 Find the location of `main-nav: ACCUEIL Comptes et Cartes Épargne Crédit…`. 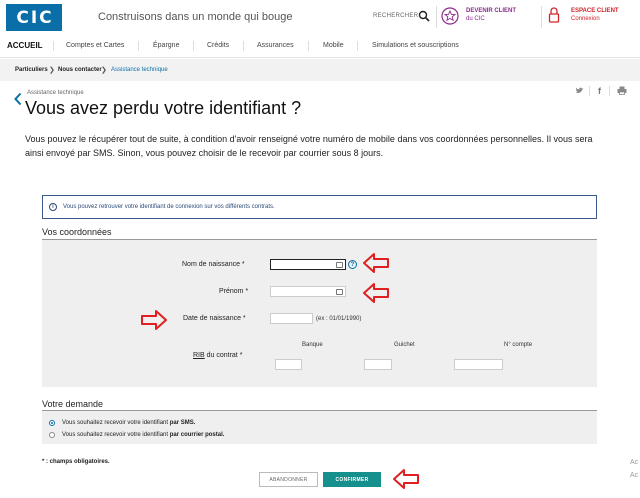

main-nav: ACCUEIL Comptes et Cartes Épargne Crédit… is located at coordinates (320, 46).